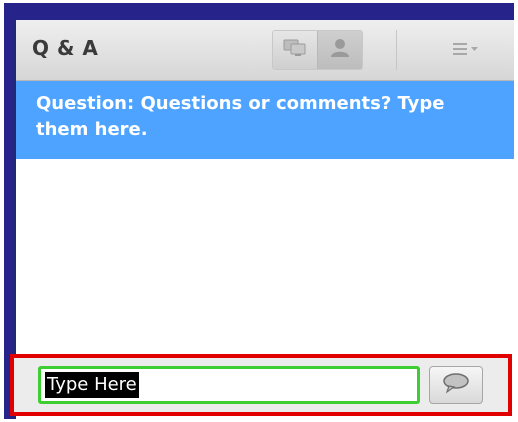 This screenshot has height=422, width=518. I want to click on header-divider, so click(396, 50).